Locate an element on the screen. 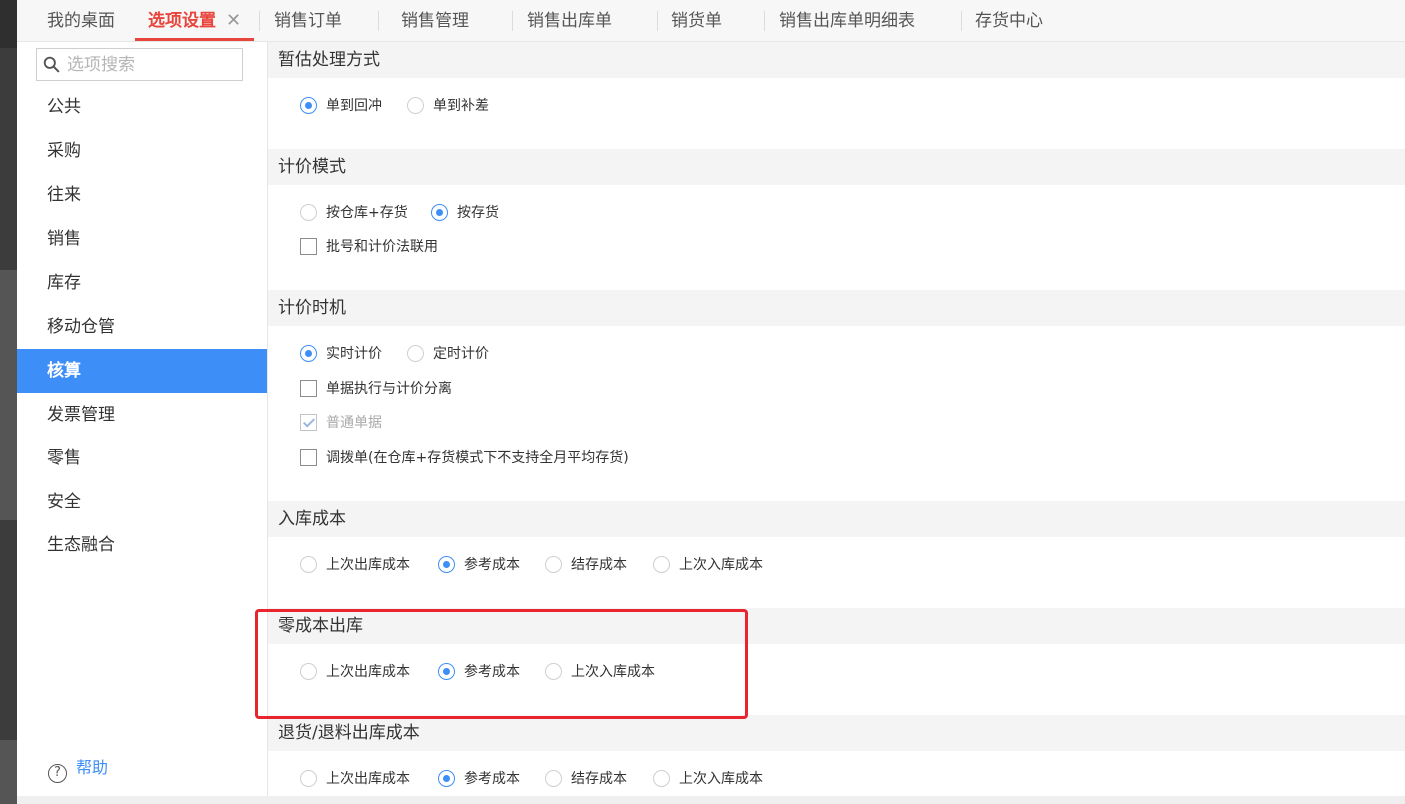 The width and height of the screenshot is (1405, 804). search-box is located at coordinates (139, 64).